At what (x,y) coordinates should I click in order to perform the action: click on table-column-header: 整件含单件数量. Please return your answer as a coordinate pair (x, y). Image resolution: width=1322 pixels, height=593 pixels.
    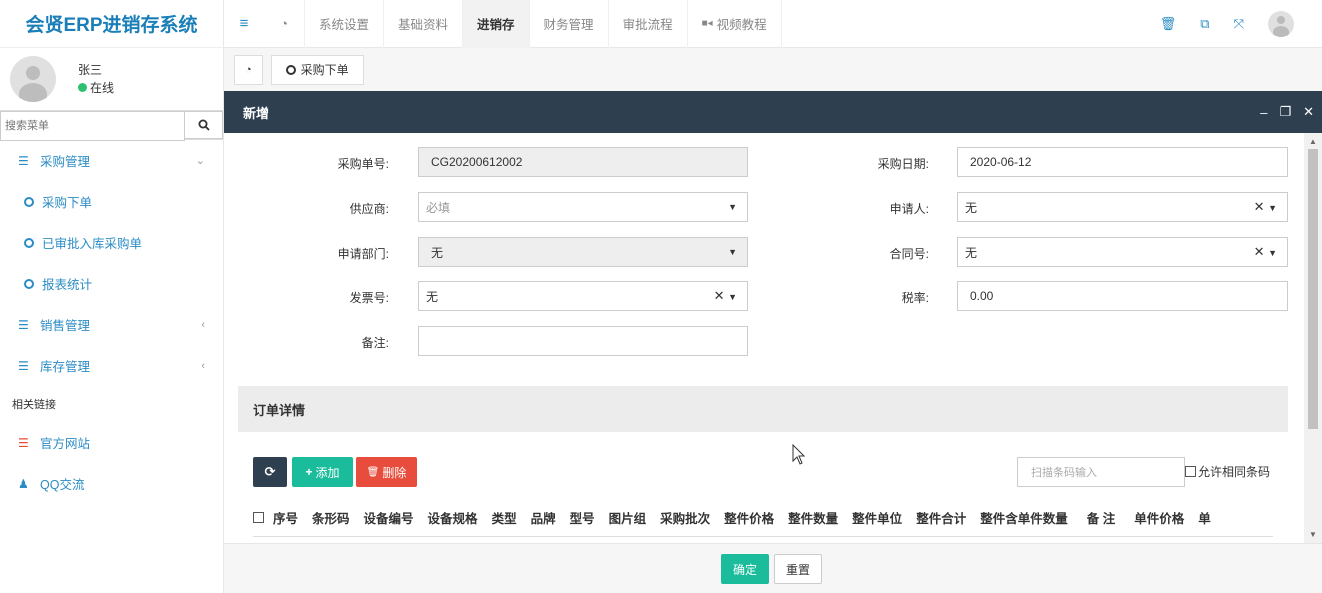
    Looking at the image, I should click on (1024, 519).